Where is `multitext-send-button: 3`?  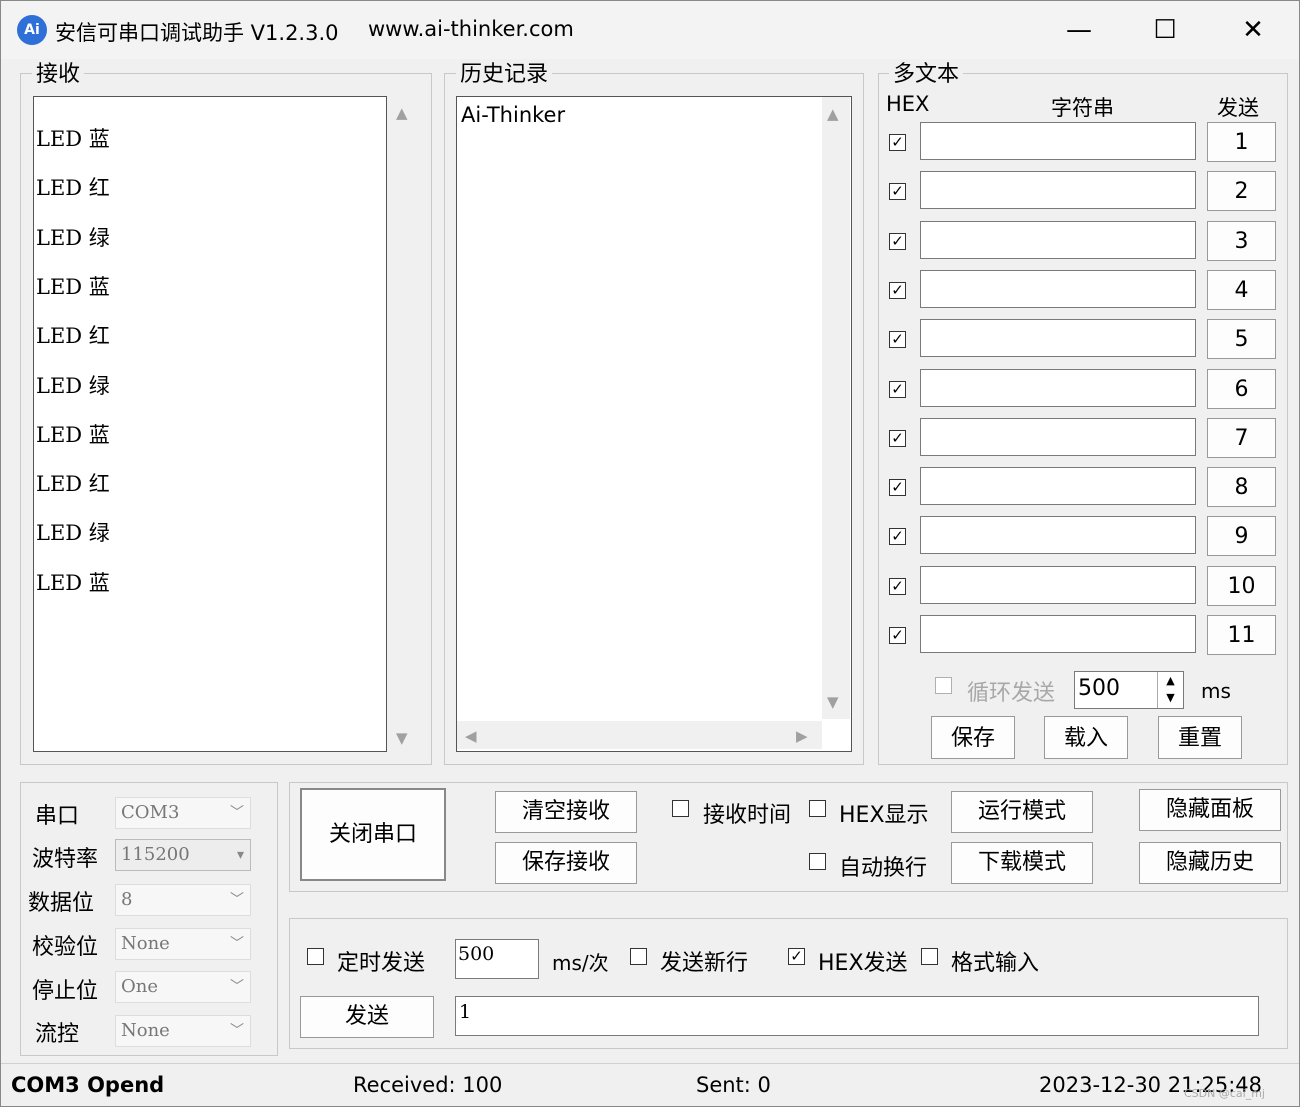 multitext-send-button: 3 is located at coordinates (1241, 240).